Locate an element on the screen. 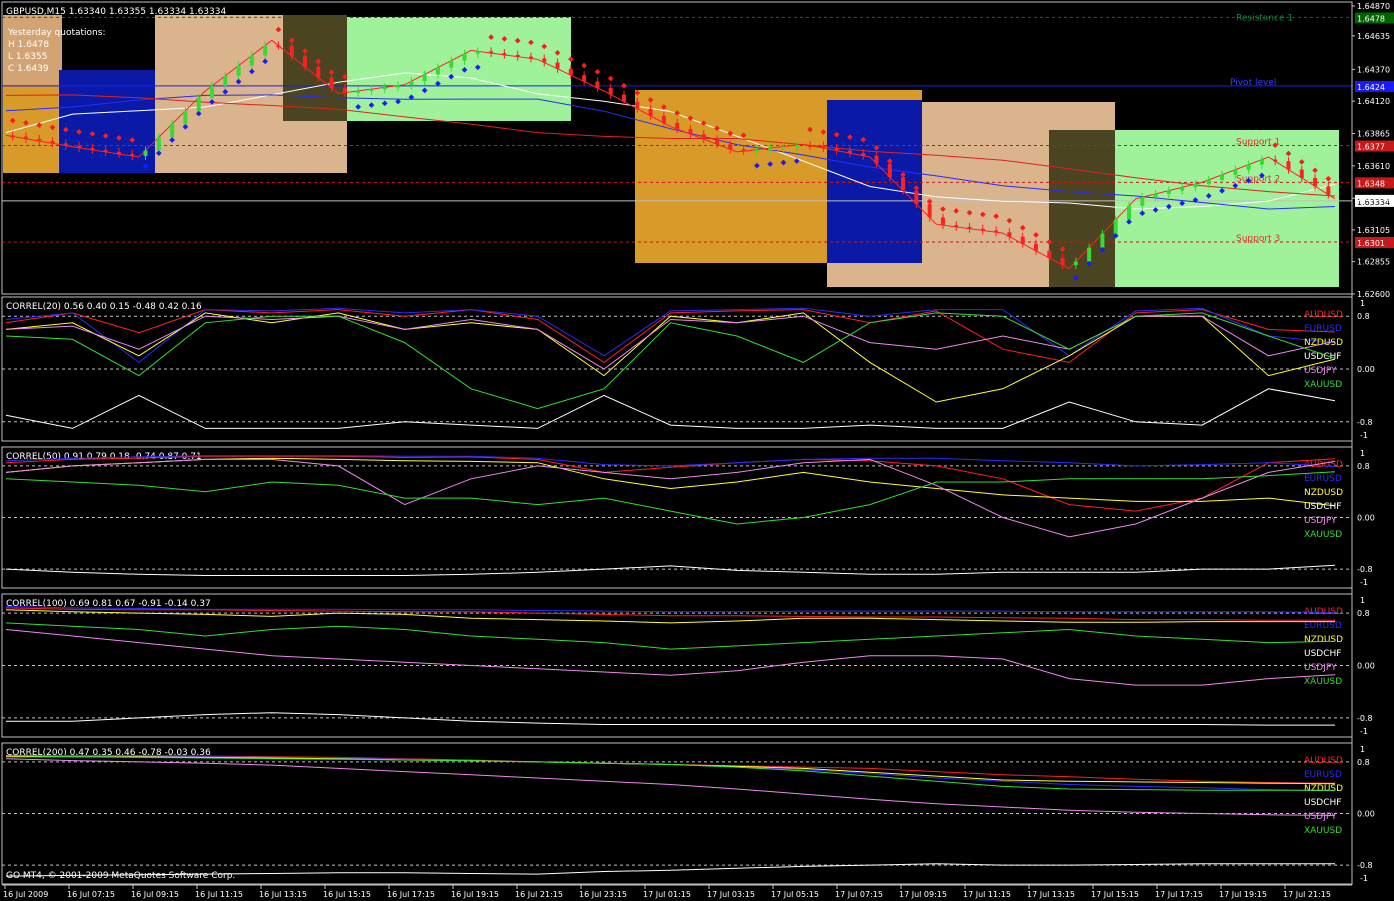 This screenshot has width=1394, height=901. level-label: Pivot level is located at coordinates (1253, 83).